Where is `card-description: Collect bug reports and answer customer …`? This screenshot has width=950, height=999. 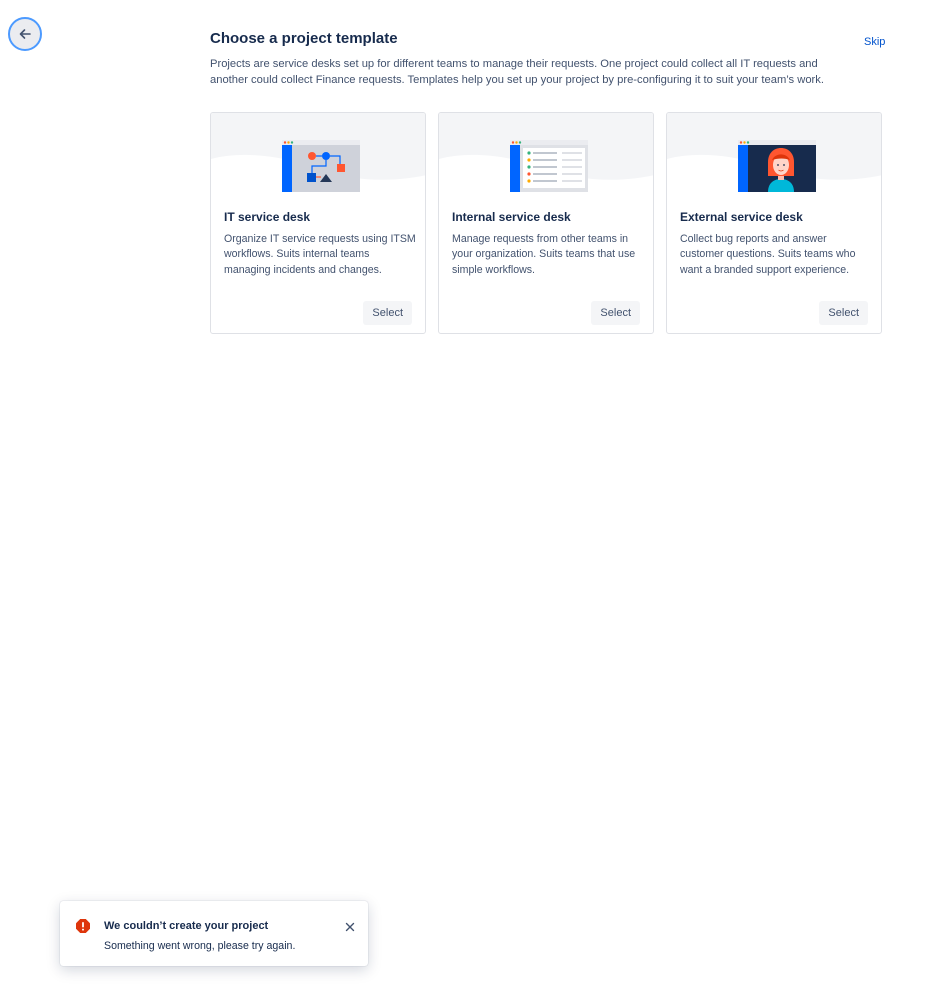 card-description: Collect bug reports and answer customer … is located at coordinates (768, 254).